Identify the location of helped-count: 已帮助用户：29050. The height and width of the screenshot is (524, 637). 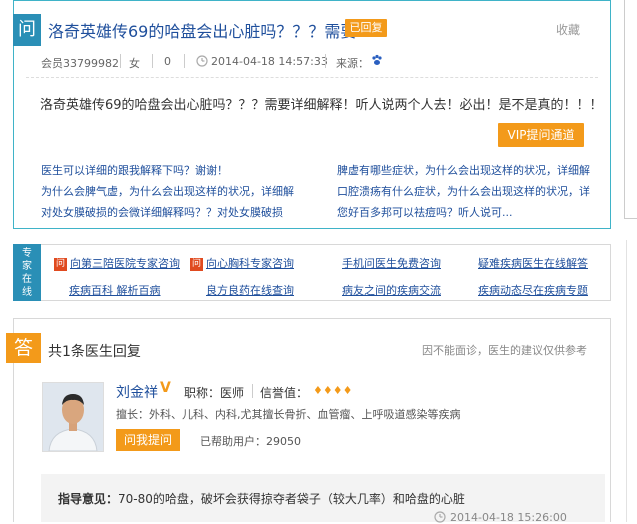
(250, 441).